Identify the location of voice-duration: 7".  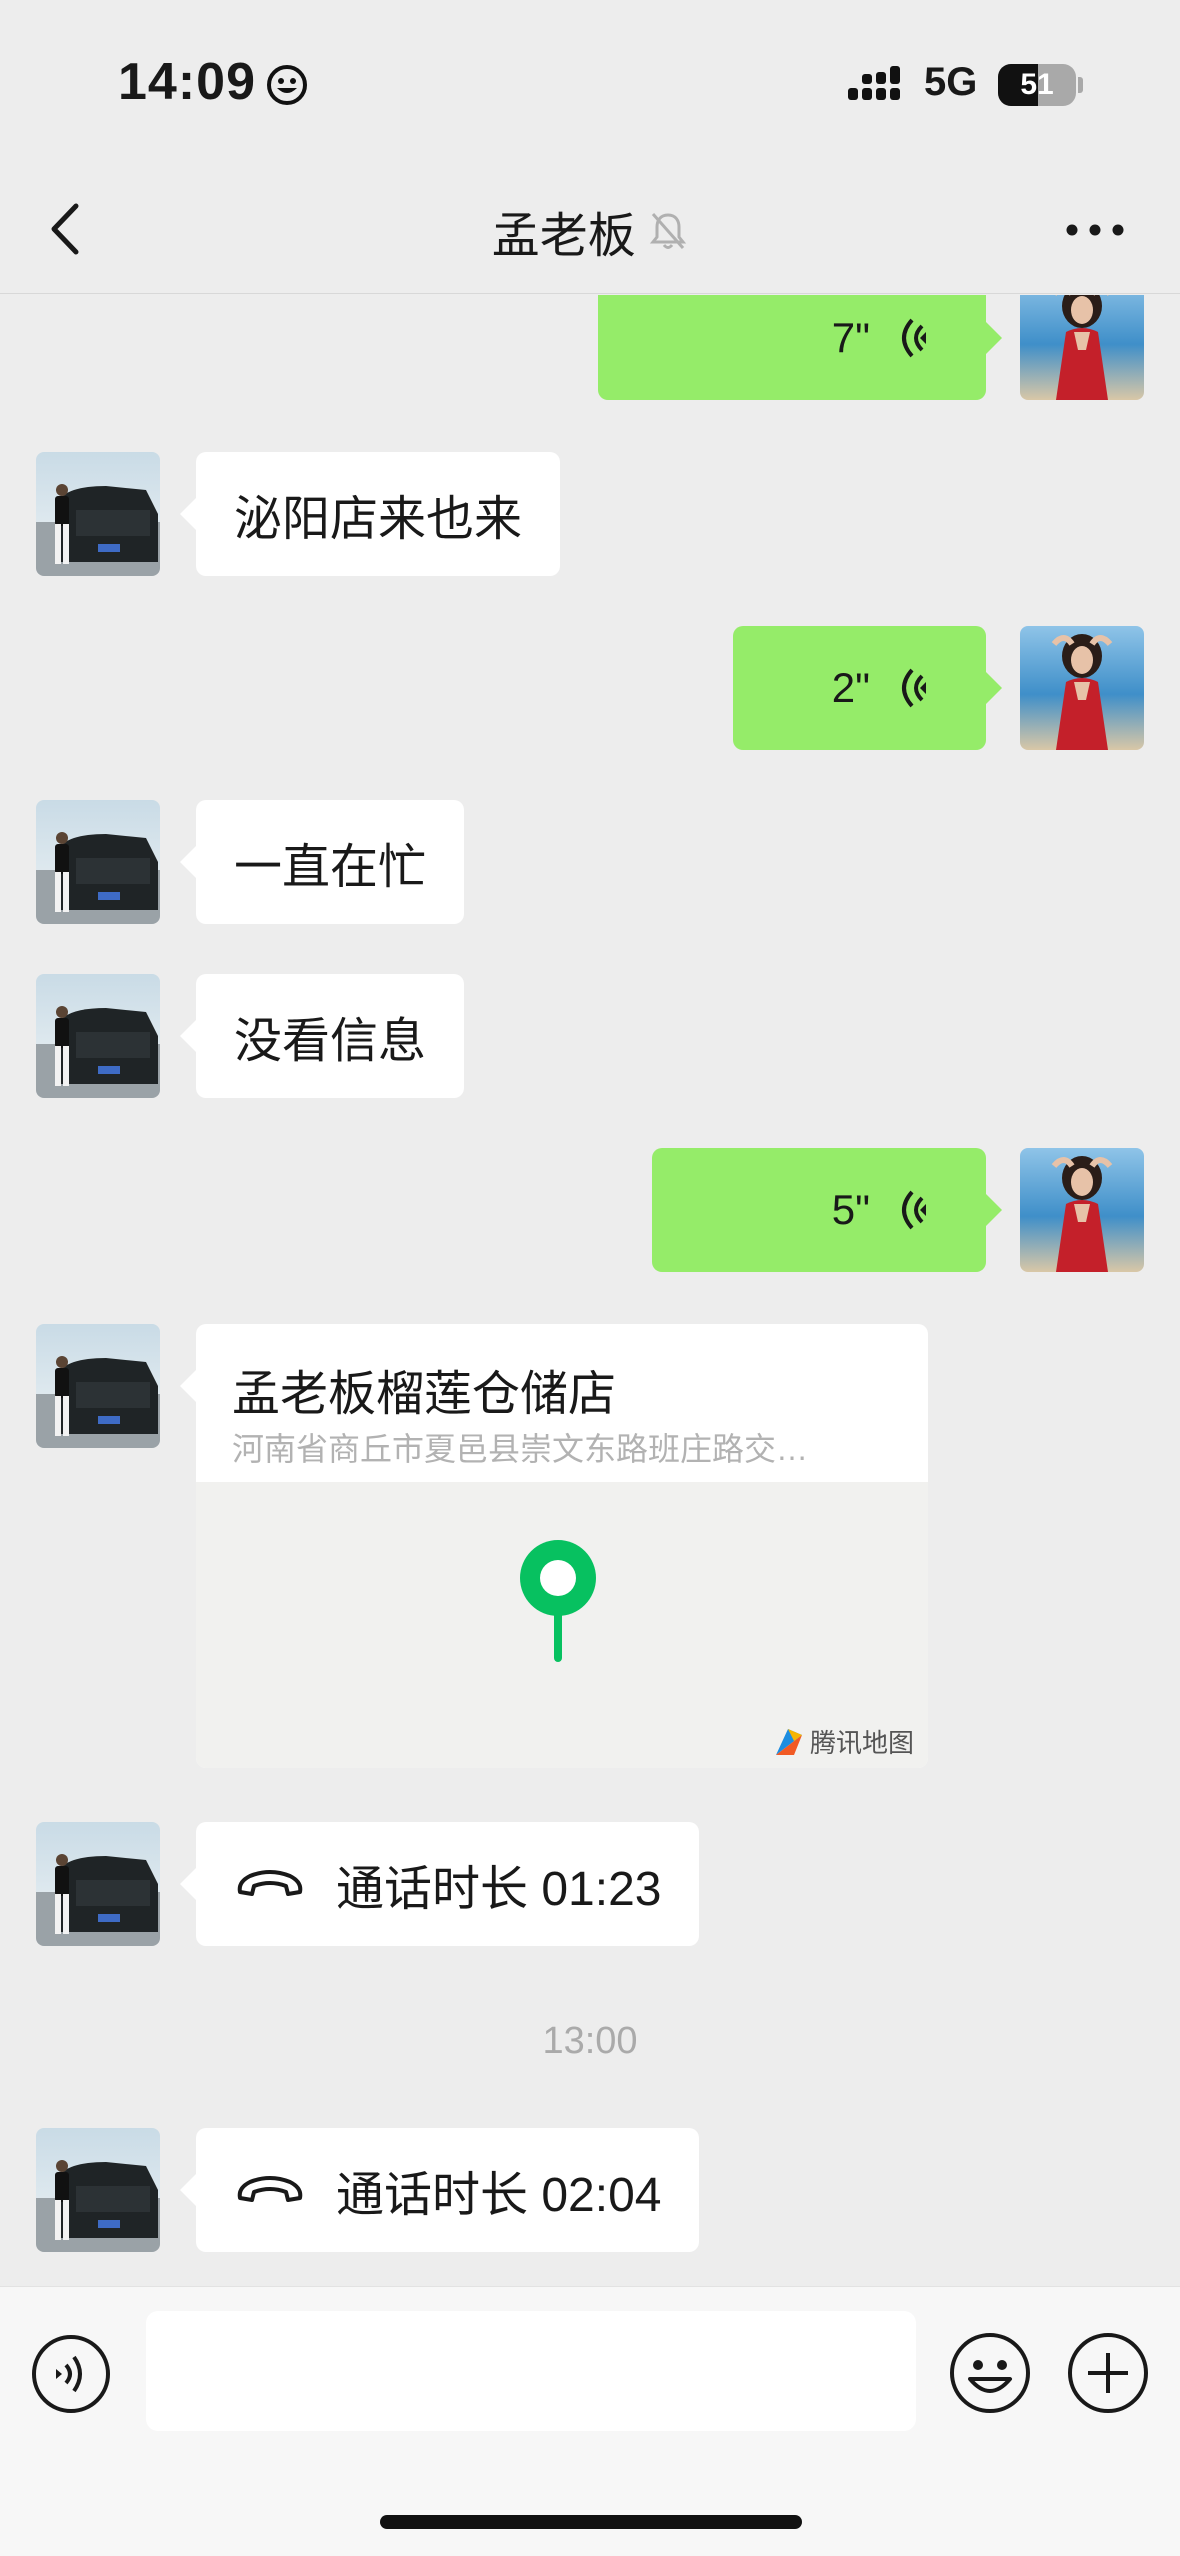
(850, 337).